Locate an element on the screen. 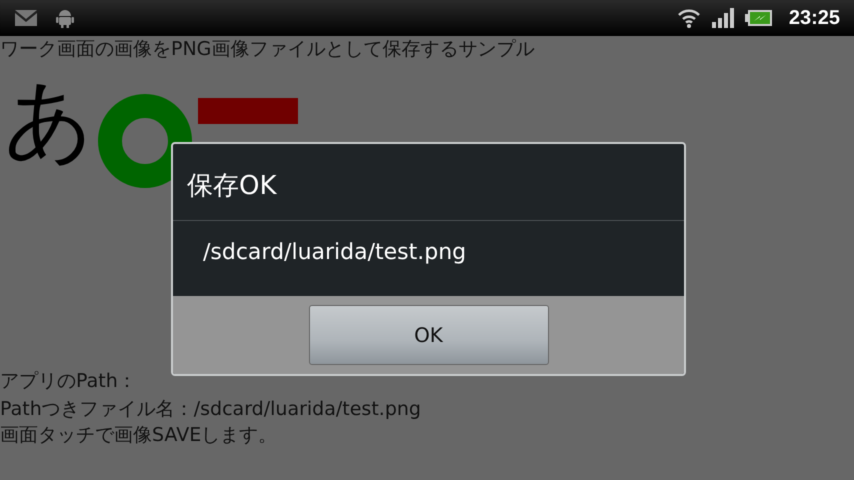  ok-button: OK is located at coordinates (428, 335).